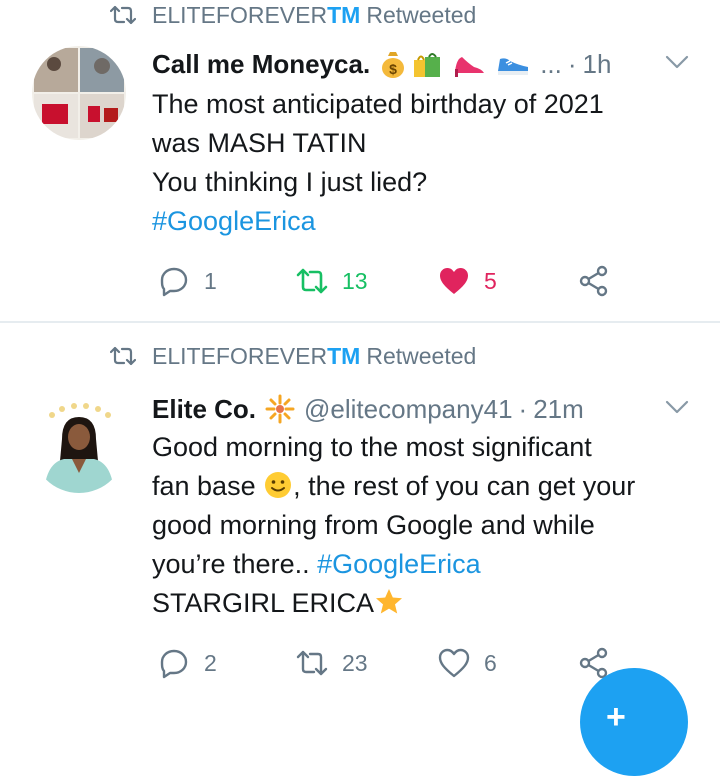 The height and width of the screenshot is (776, 720). Describe the element at coordinates (290, 182) in the screenshot. I see `tweet-text-line: You thinking I just lied?` at that location.